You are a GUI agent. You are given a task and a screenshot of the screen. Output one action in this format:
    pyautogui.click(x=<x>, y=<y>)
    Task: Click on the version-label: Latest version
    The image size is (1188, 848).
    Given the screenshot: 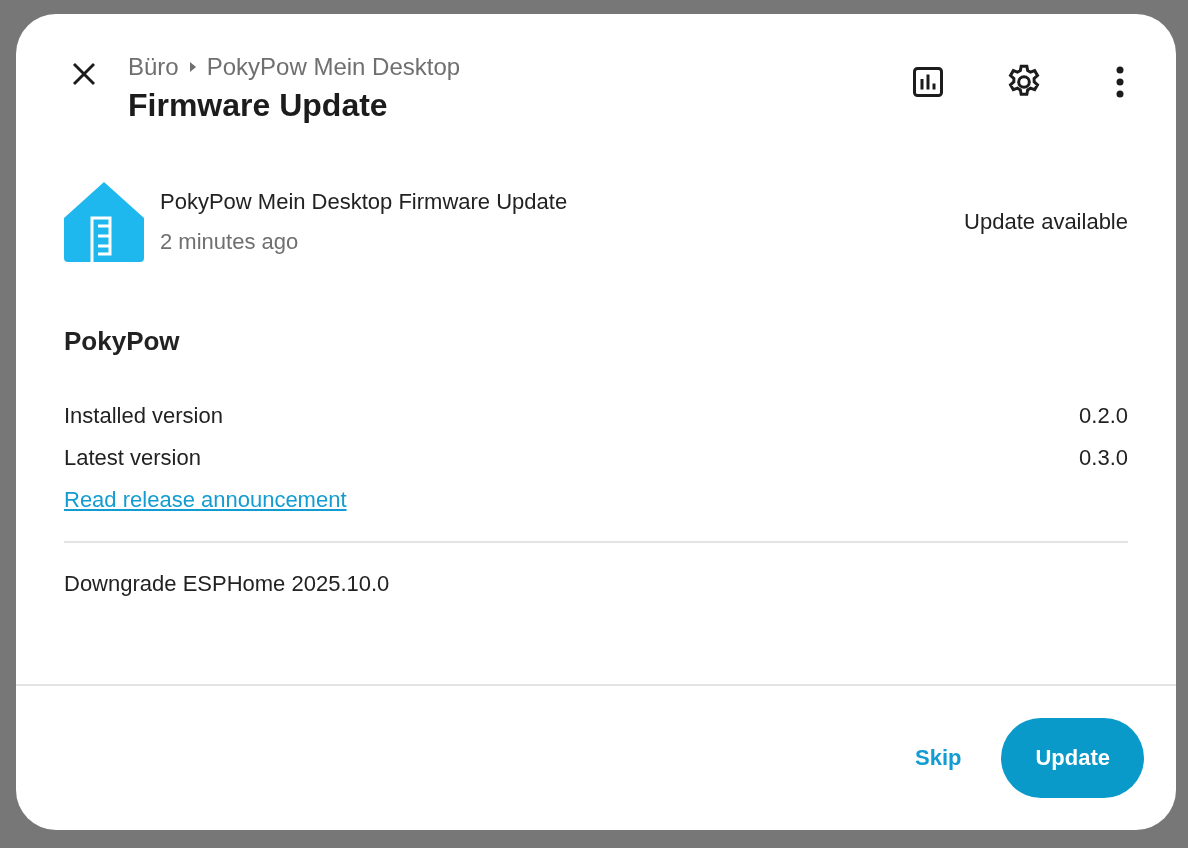 What is the action you would take?
    pyautogui.click(x=132, y=458)
    